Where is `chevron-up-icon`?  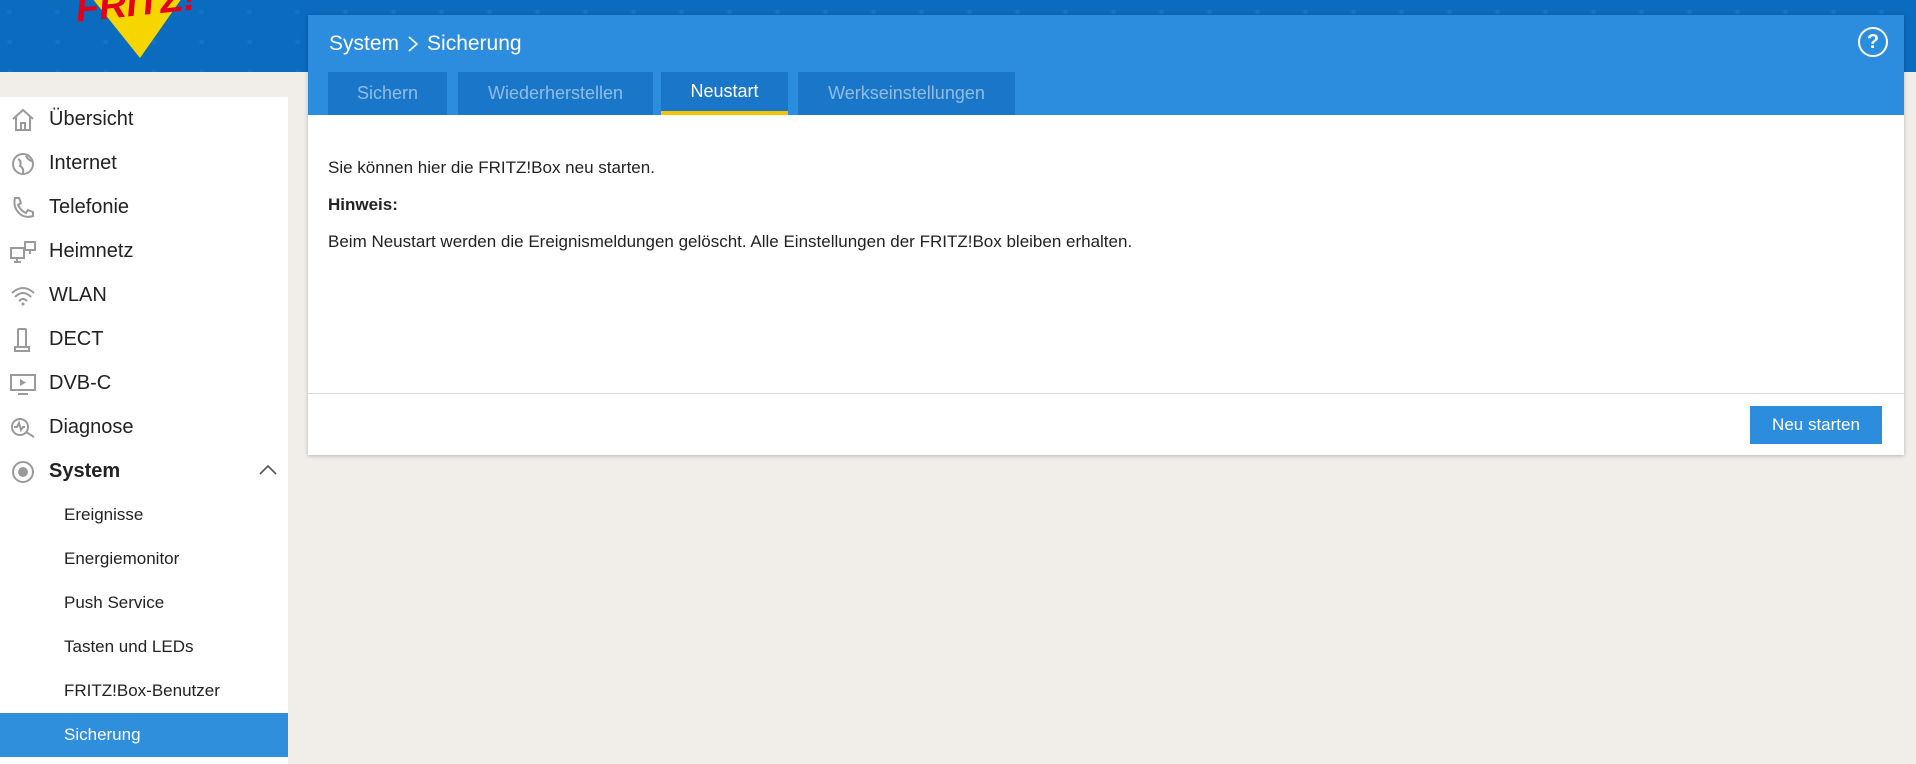
chevron-up-icon is located at coordinates (268, 470).